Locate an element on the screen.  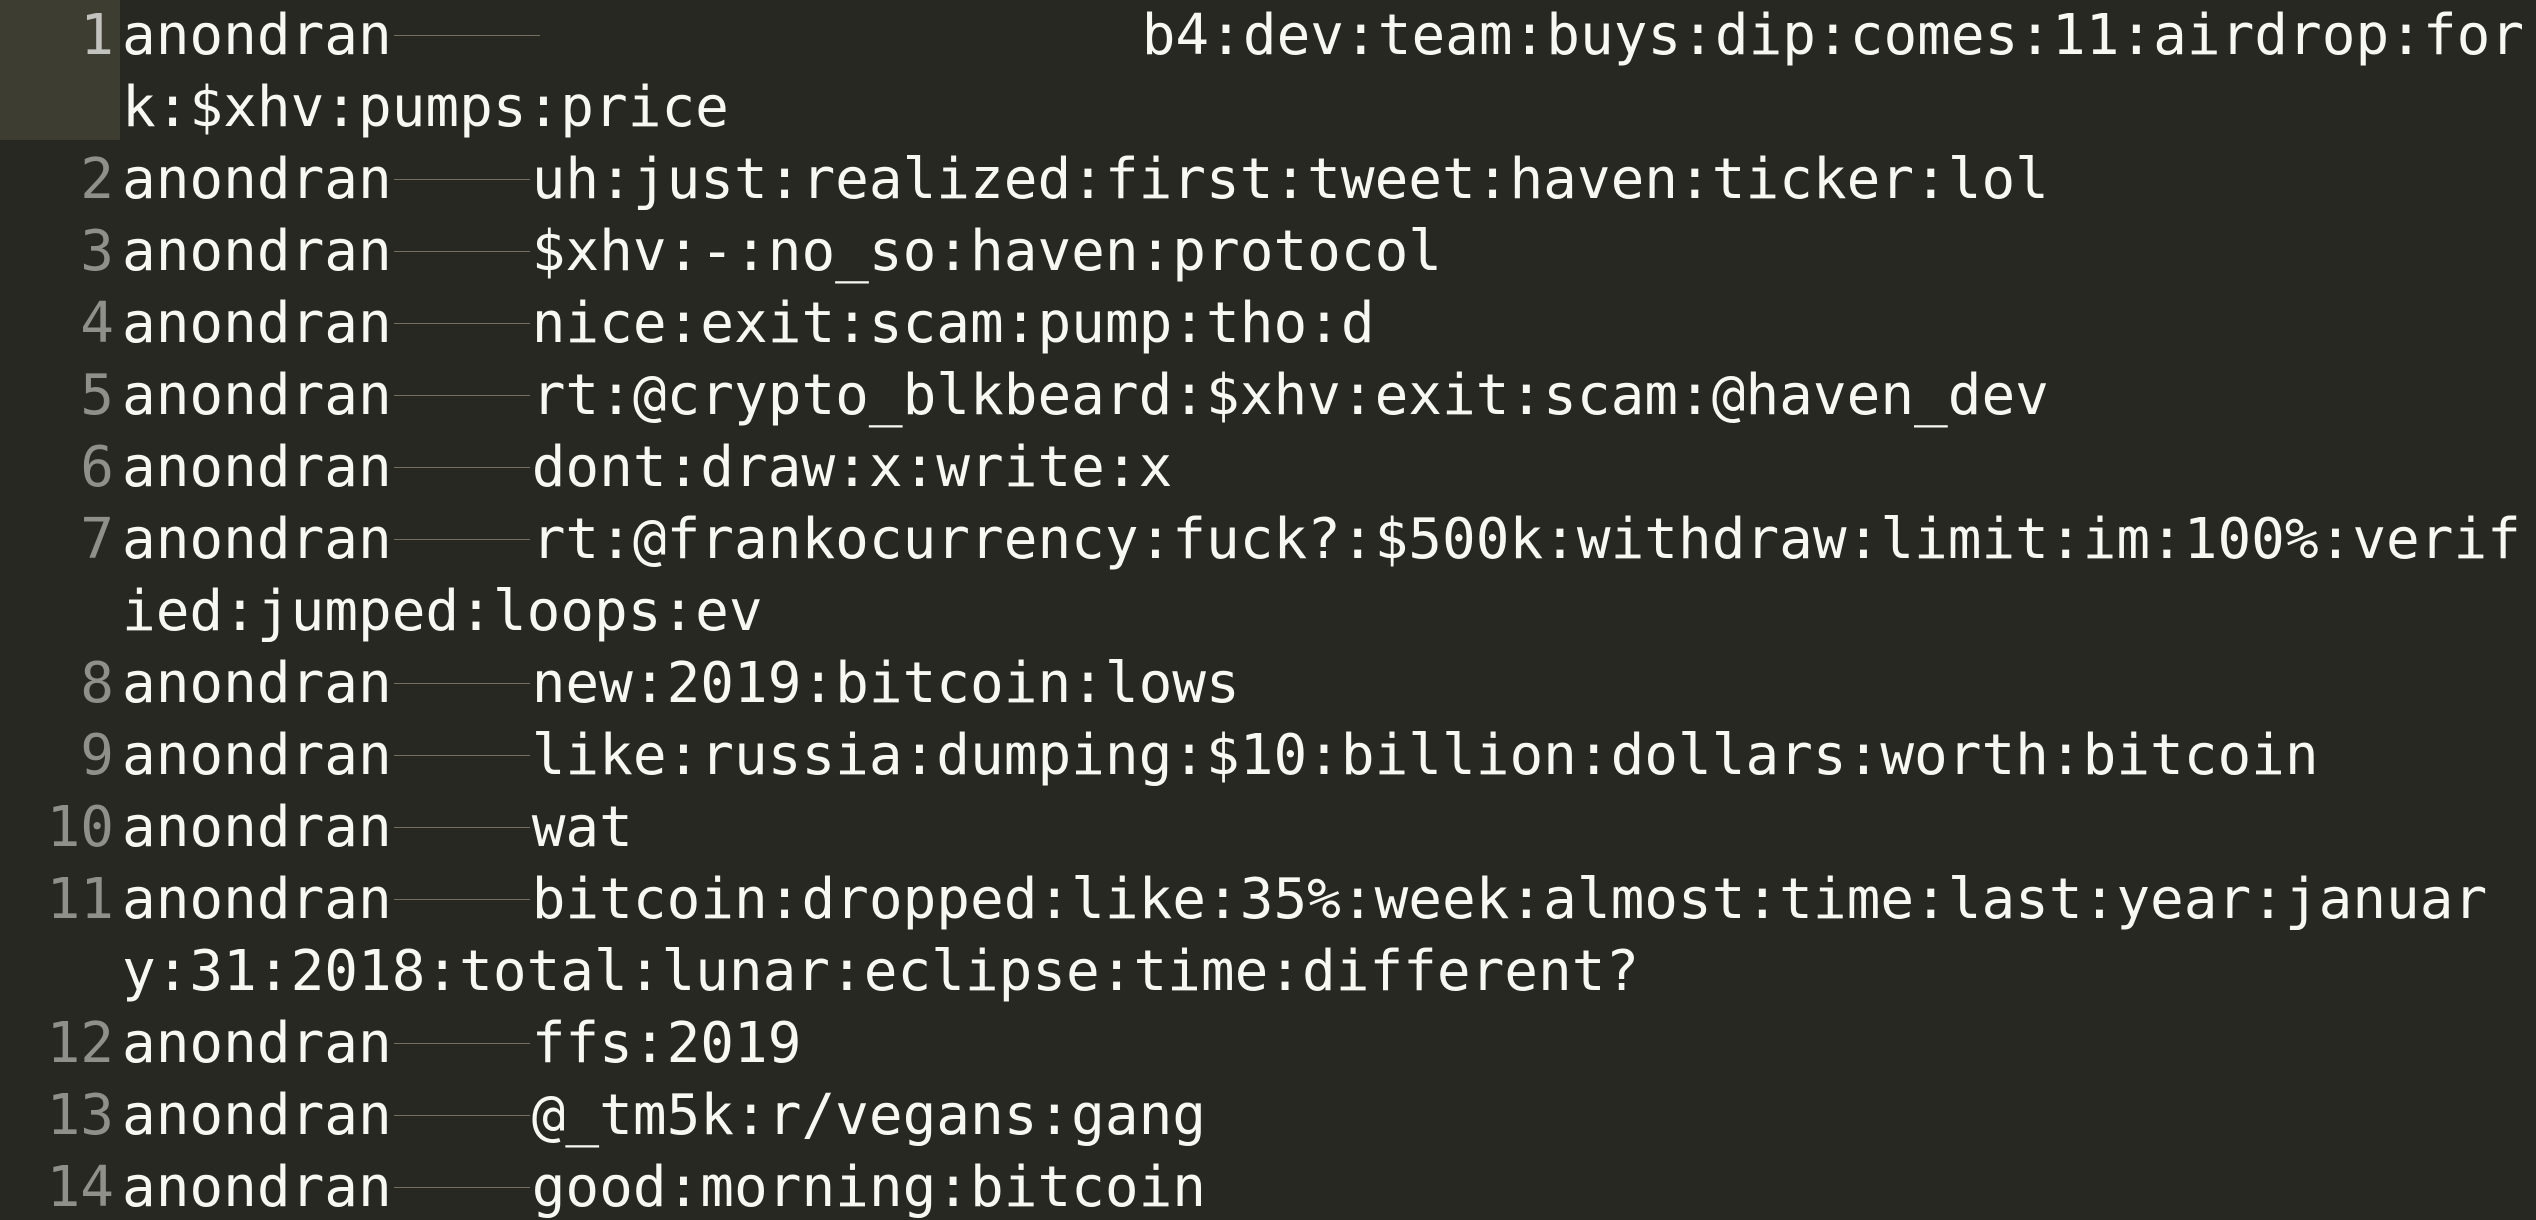
message-text: @_tm5k:r/vegans:gang is located at coordinates (869, 1115).